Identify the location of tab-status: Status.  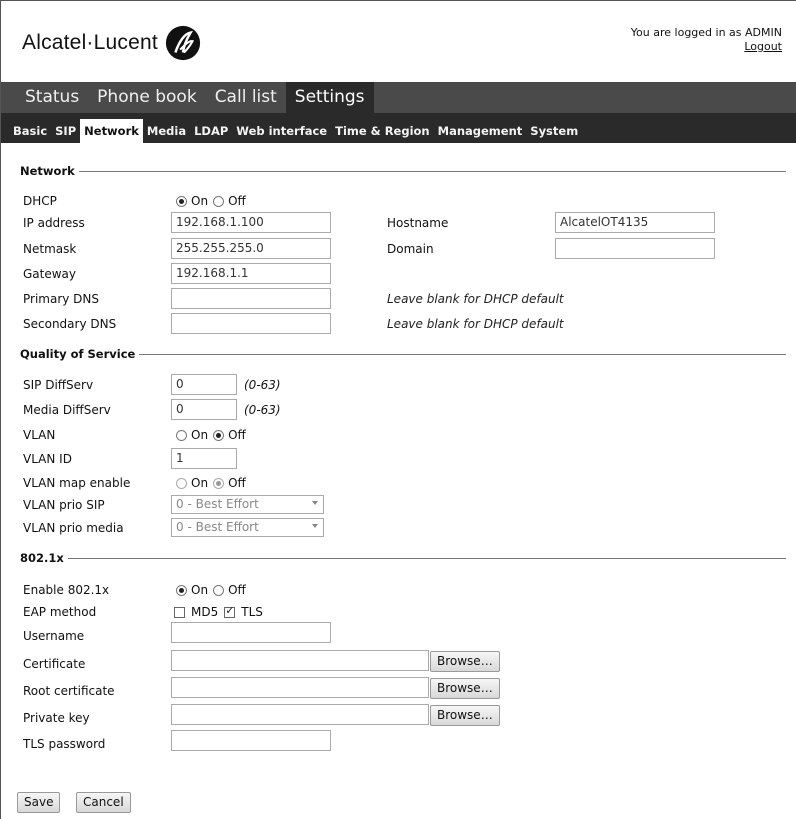
(52, 97).